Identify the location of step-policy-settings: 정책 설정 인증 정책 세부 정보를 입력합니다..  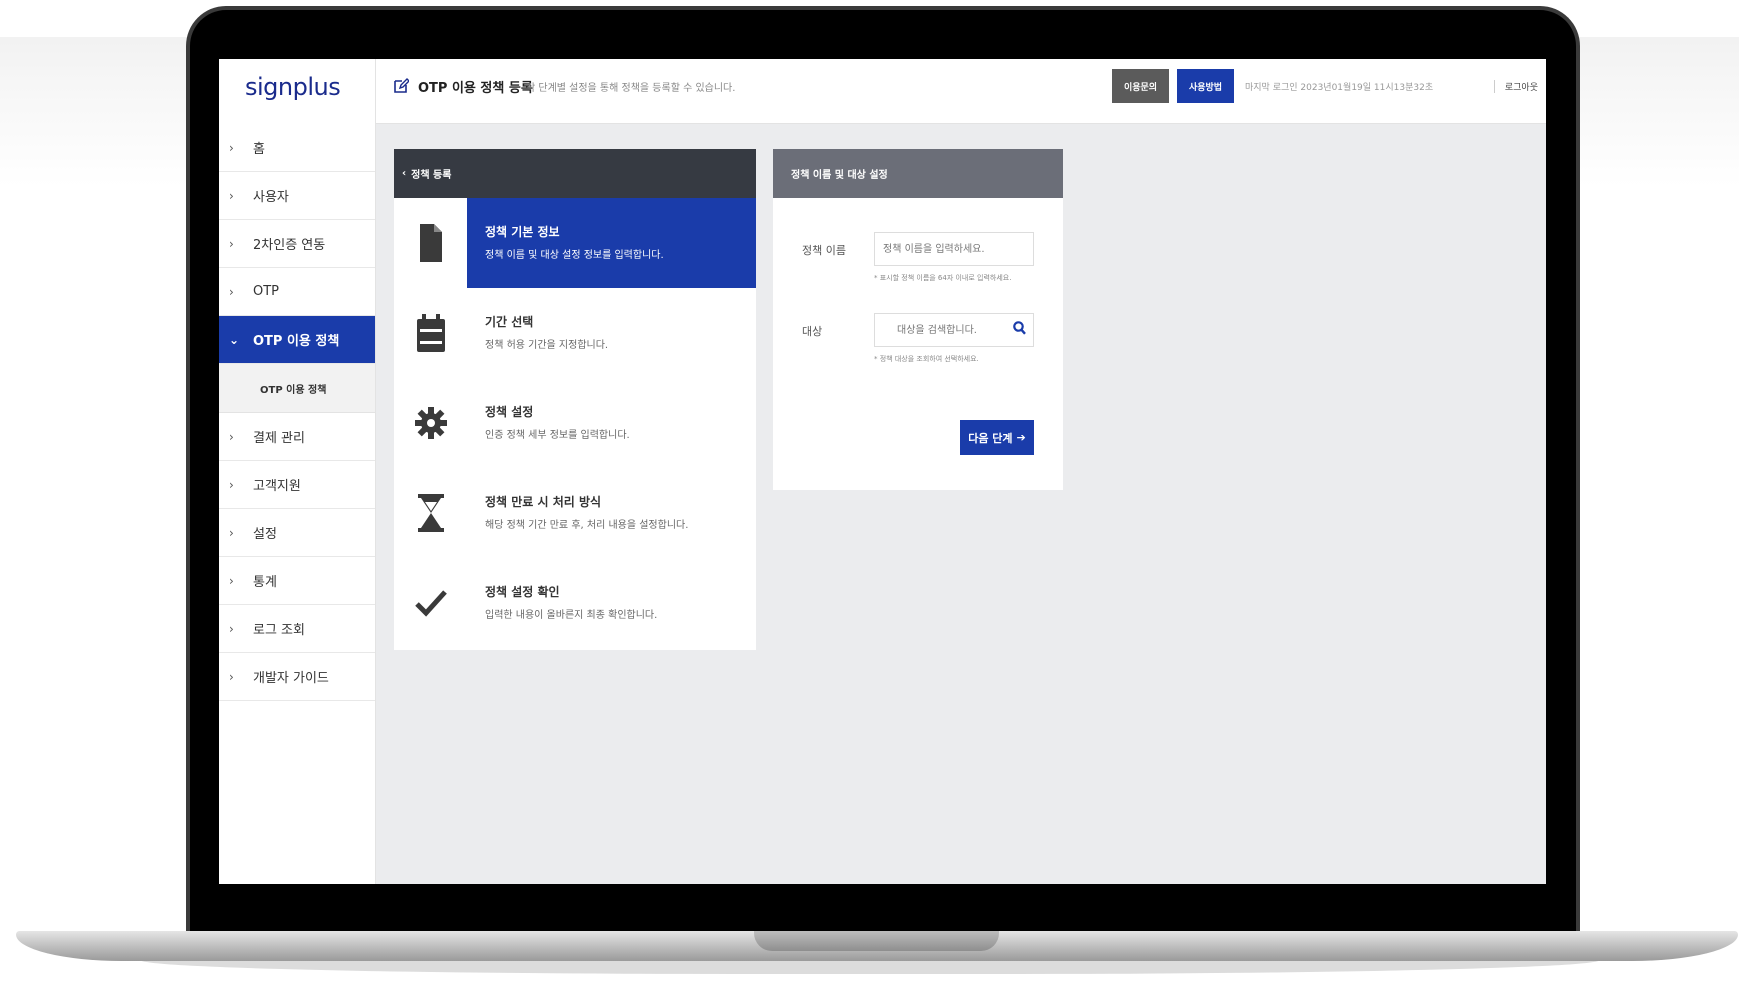
(575, 423).